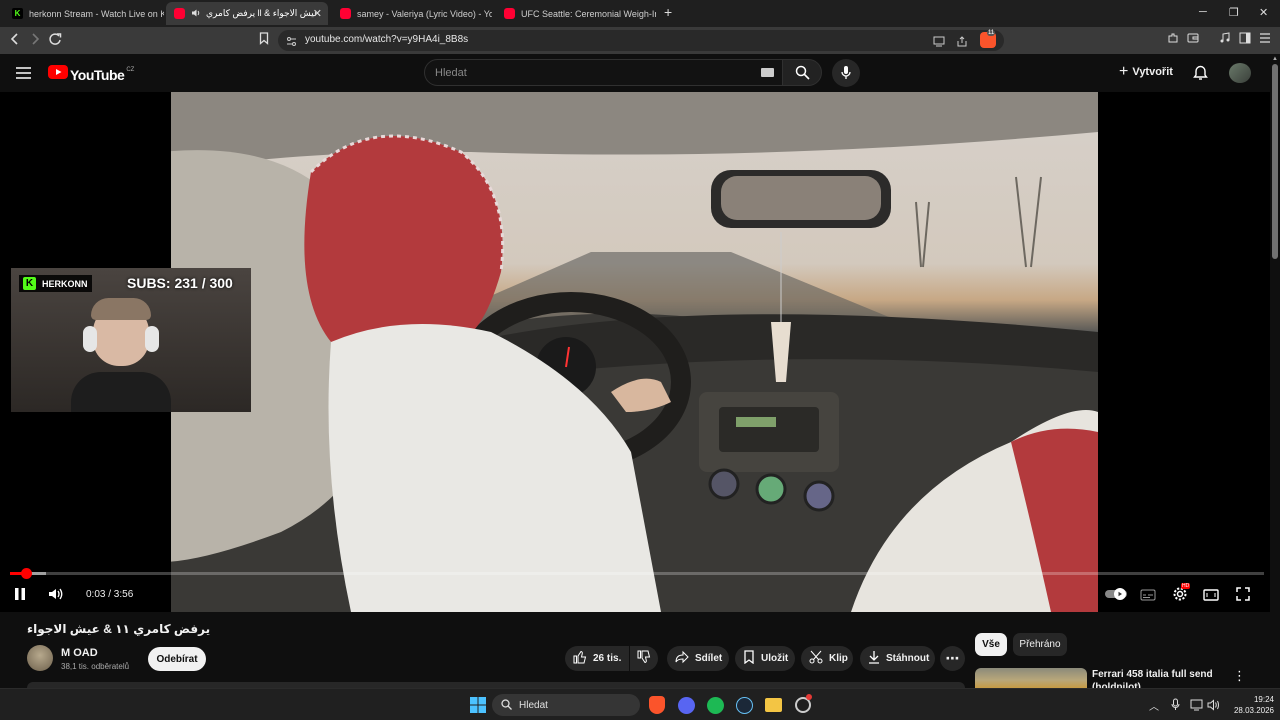 The image size is (1280, 720). What do you see at coordinates (607, 658) in the screenshot?
I see `like-count: 26 tis.` at bounding box center [607, 658].